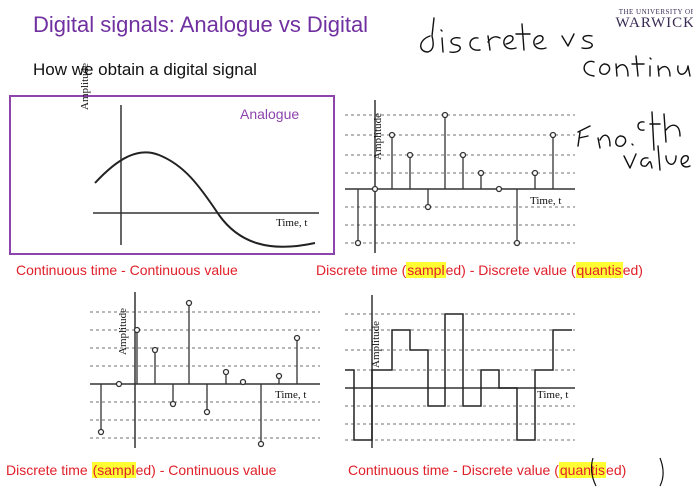 Image resolution: width=693 pixels, height=495 pixels. Describe the element at coordinates (127, 270) in the screenshot. I see `caption-analogue: Continuous time - Continuous value` at that location.